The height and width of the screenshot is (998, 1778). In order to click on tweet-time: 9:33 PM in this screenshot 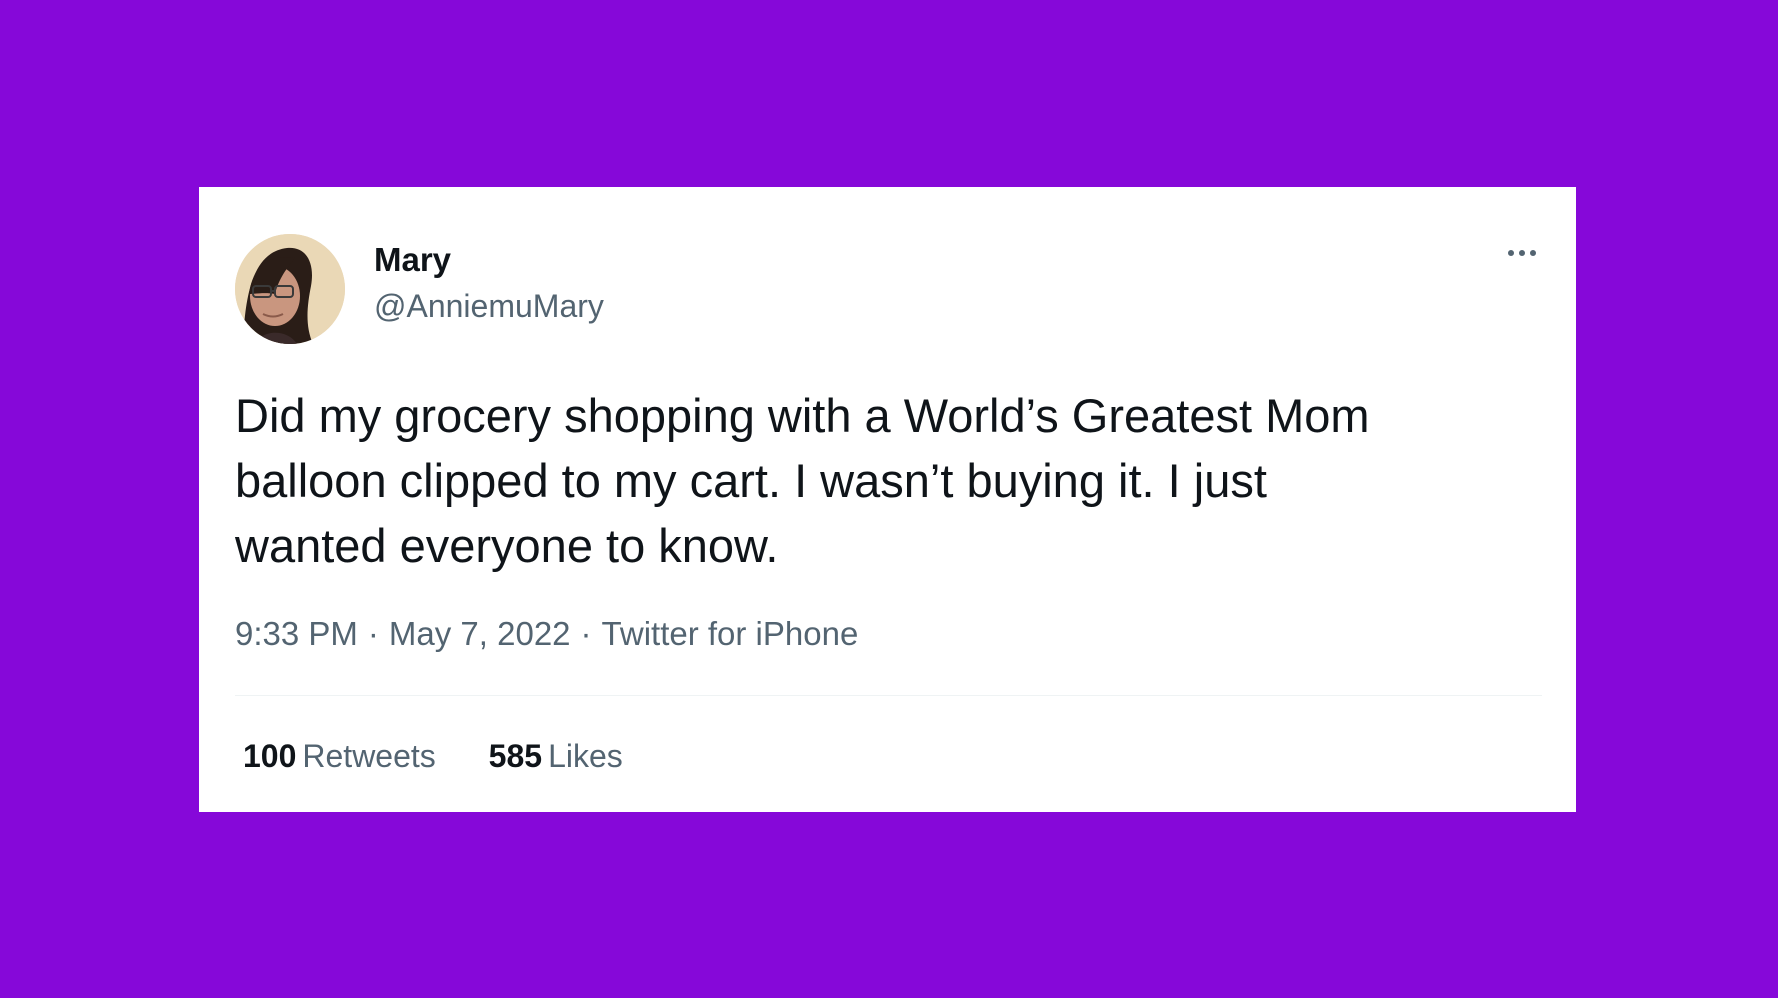, I will do `click(296, 633)`.